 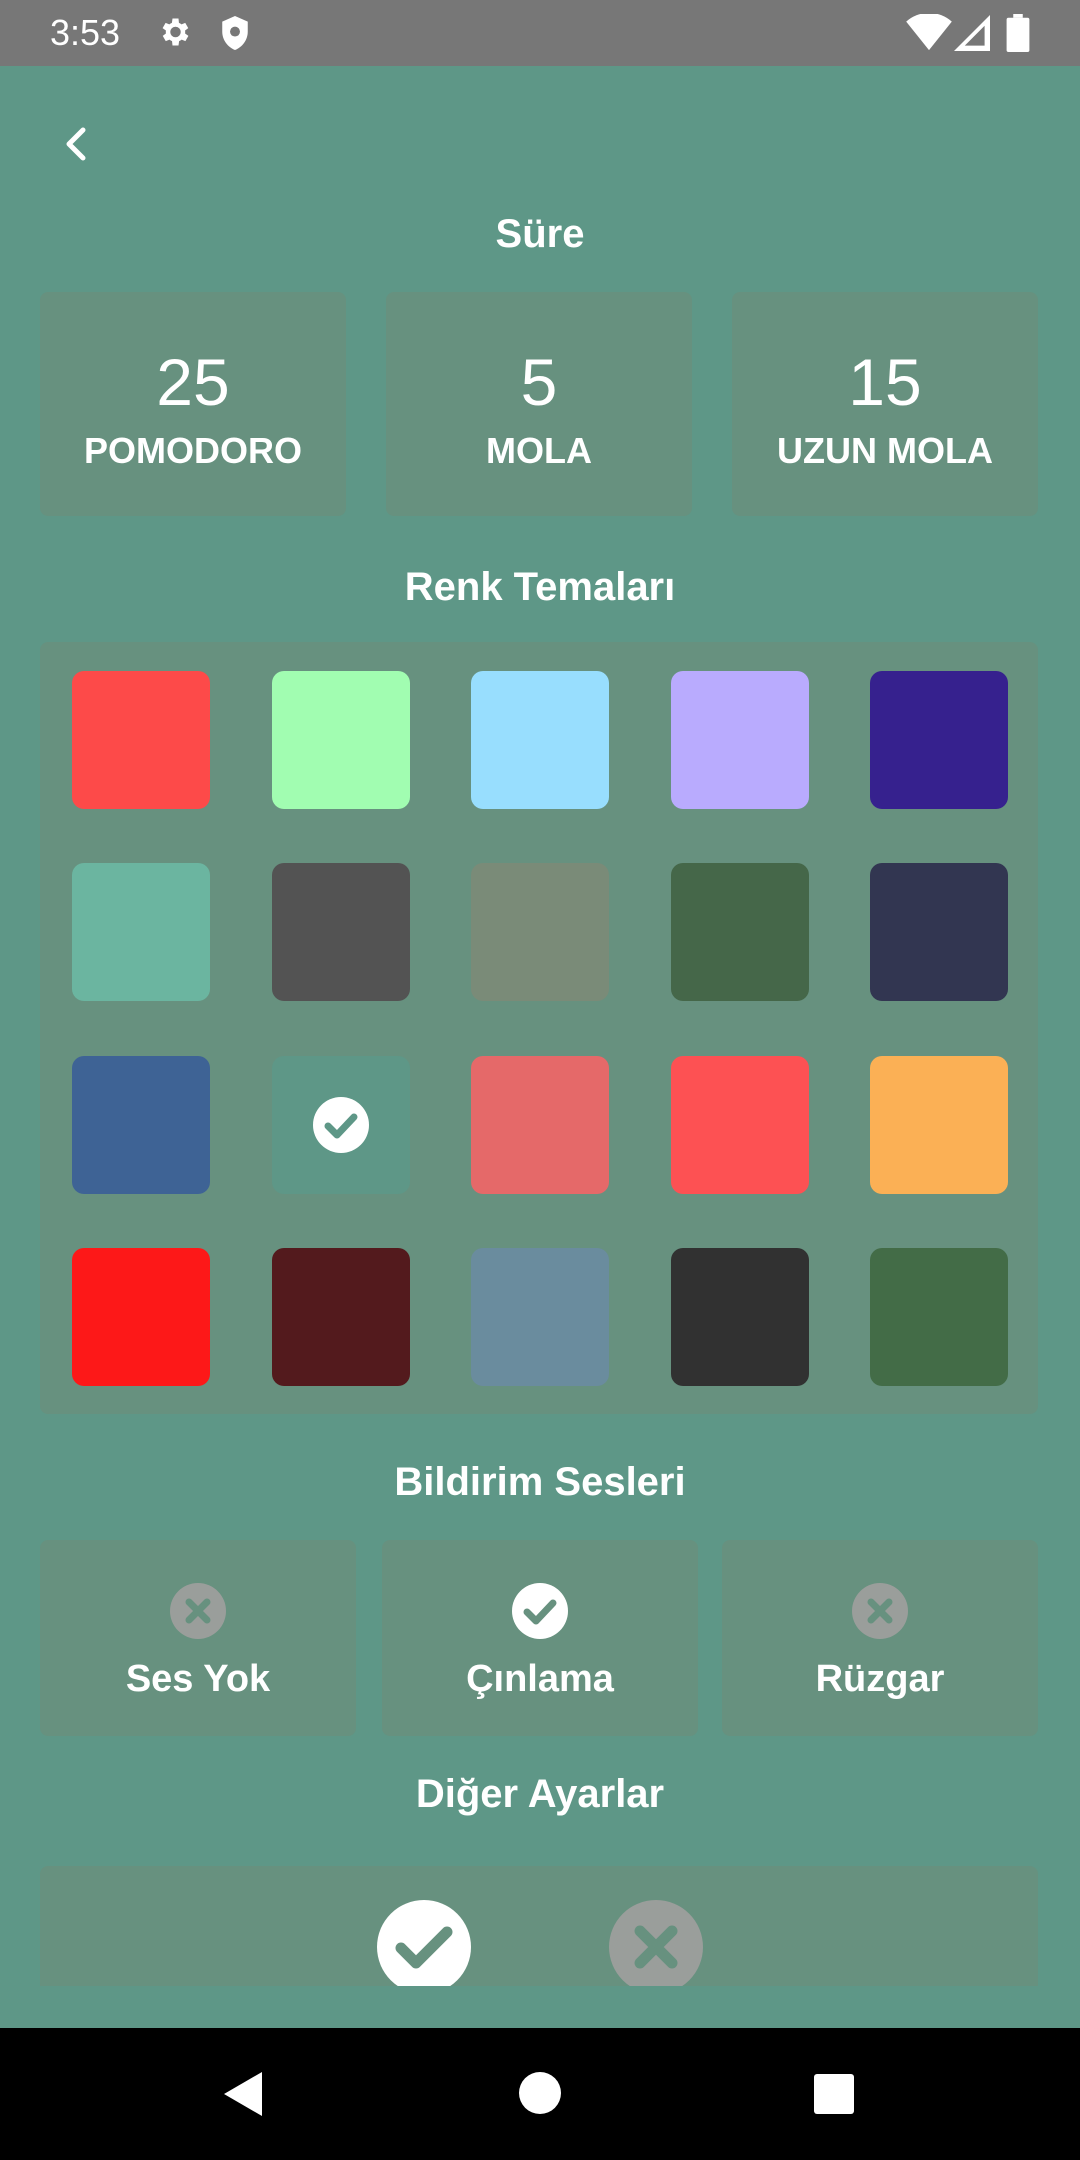 I want to click on duration-value: 15, so click(x=885, y=382).